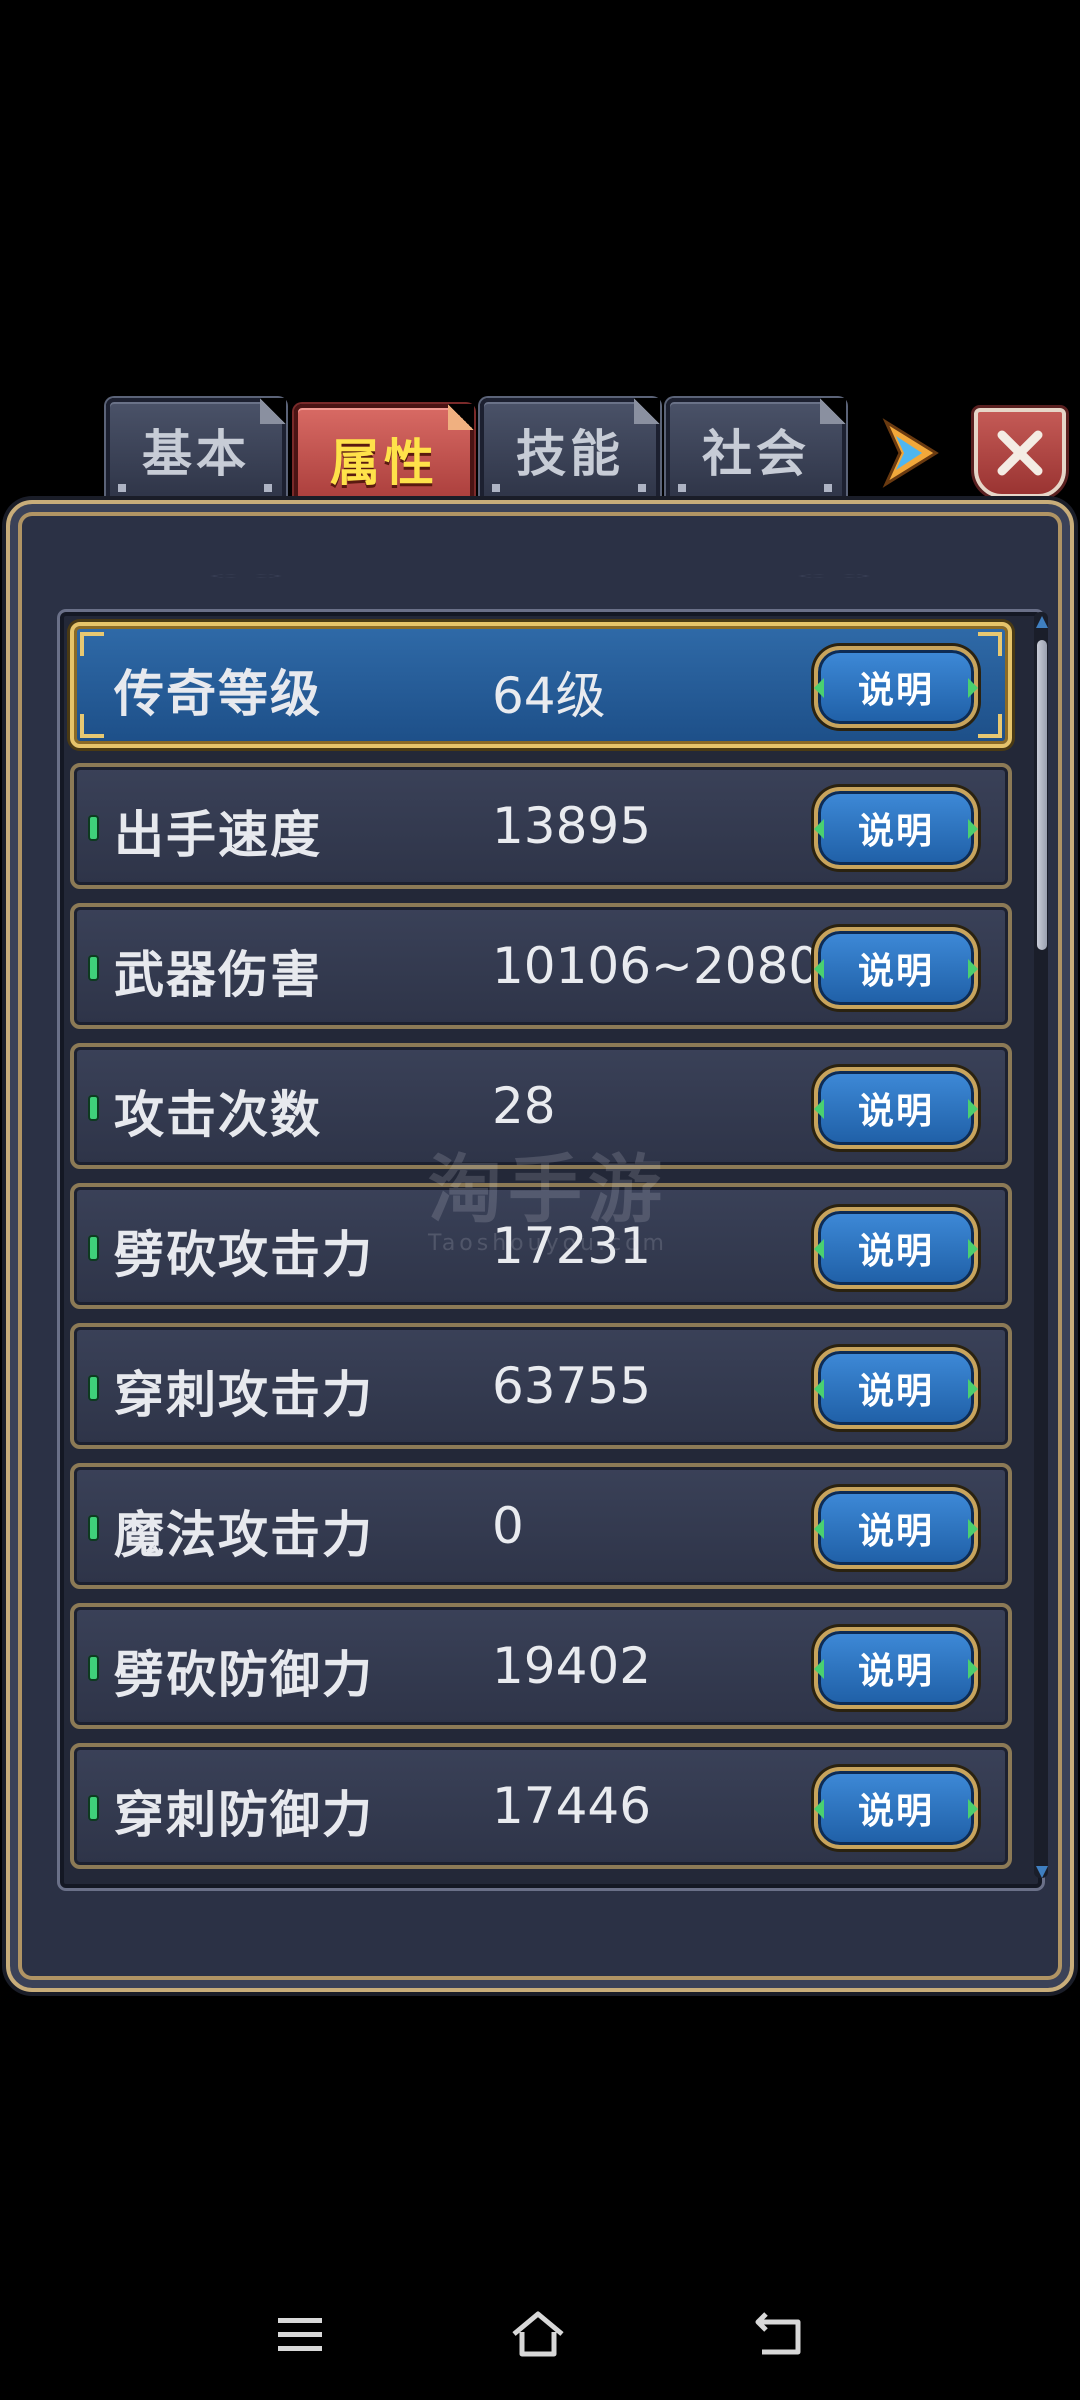  I want to click on stat-row-weapon-damage: 武器伤害 10106~20807 说明, so click(541, 966).